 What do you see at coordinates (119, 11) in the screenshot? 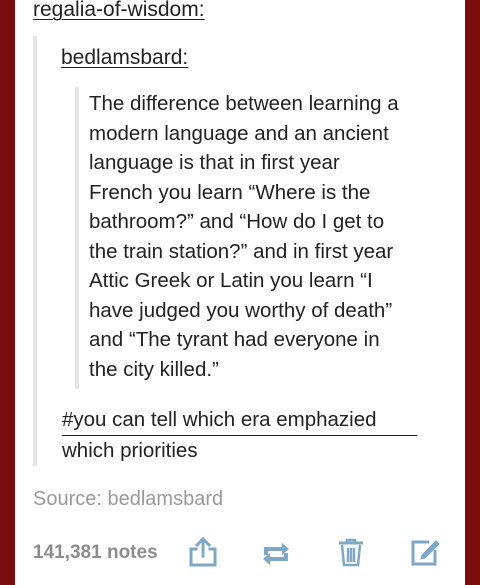
I see `reblog-username-link: regalia-of-wisdom:` at bounding box center [119, 11].